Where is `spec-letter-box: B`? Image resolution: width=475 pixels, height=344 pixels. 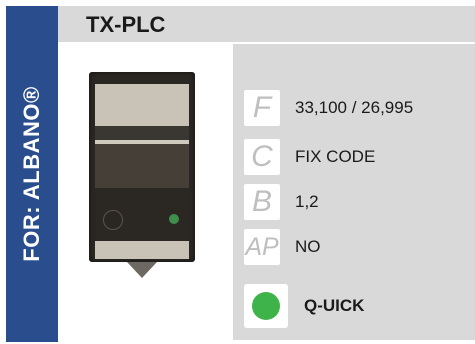
spec-letter-box: B is located at coordinates (262, 202).